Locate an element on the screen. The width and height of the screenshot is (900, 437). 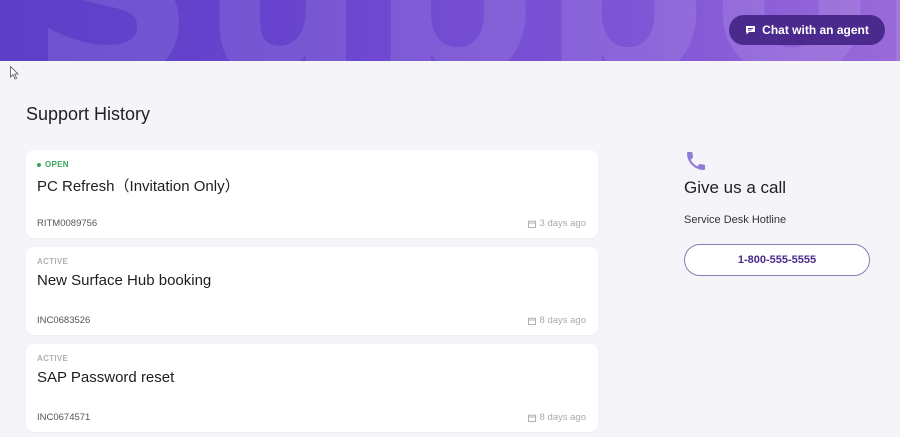
status-badge: OPEN is located at coordinates (53, 164).